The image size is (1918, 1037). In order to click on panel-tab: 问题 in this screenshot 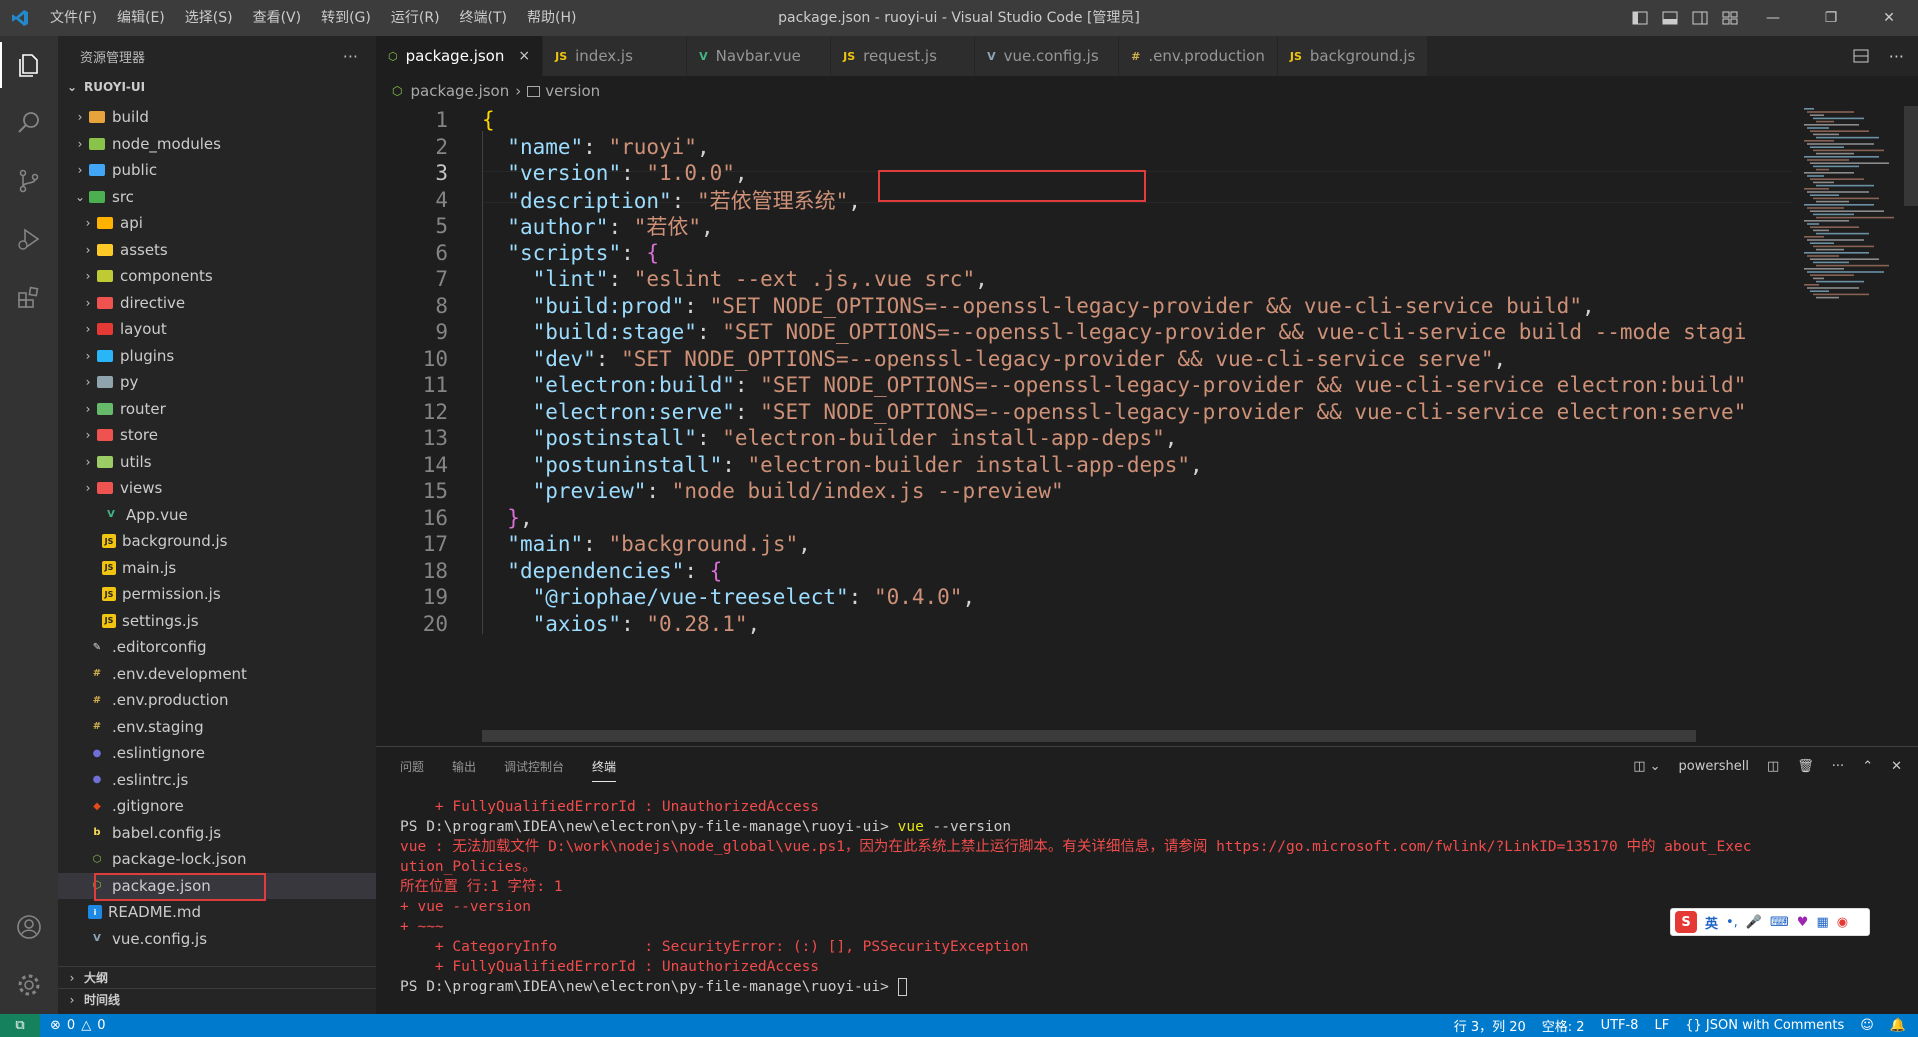, I will do `click(412, 766)`.